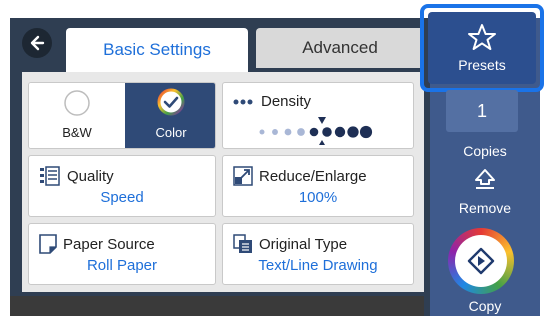  Describe the element at coordinates (77, 103) in the screenshot. I see `bw-radio-icon` at that location.